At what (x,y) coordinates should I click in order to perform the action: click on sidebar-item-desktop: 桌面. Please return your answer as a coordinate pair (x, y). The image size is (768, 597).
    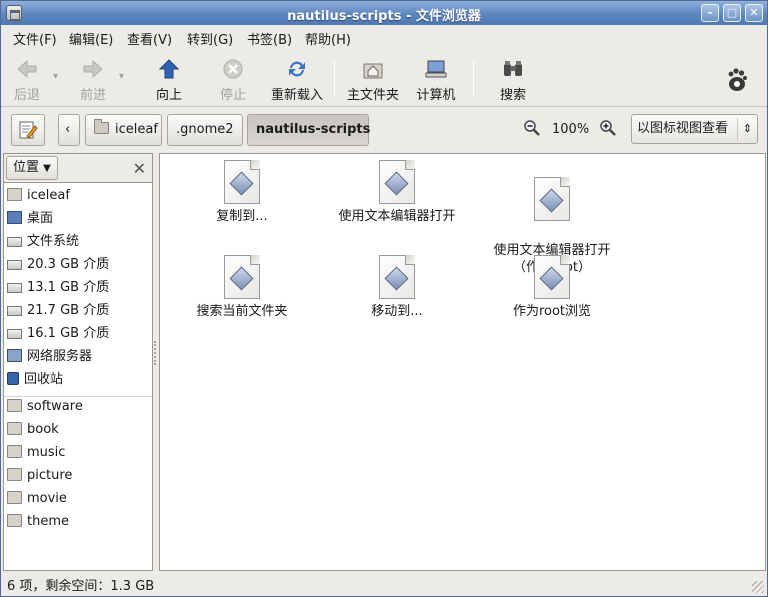
    Looking at the image, I should click on (30, 220).